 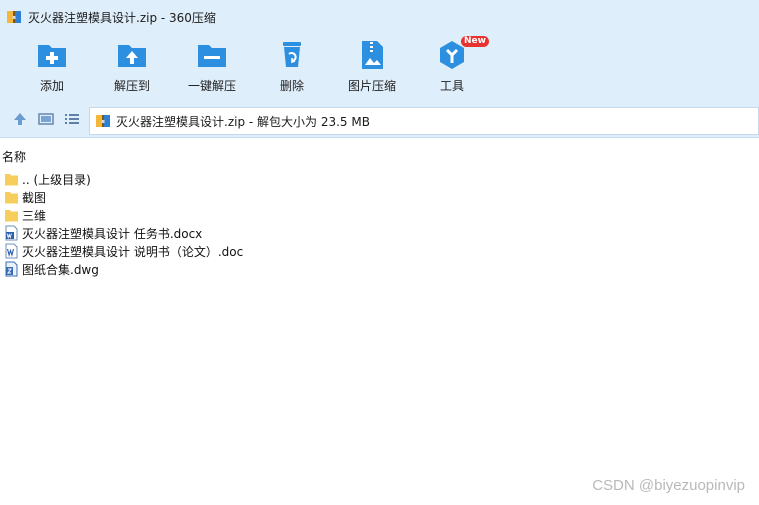 What do you see at coordinates (243, 121) in the screenshot?
I see `path-text: 灭火器注塑模具设计.zip - 解包大小为 23.5 MB` at bounding box center [243, 121].